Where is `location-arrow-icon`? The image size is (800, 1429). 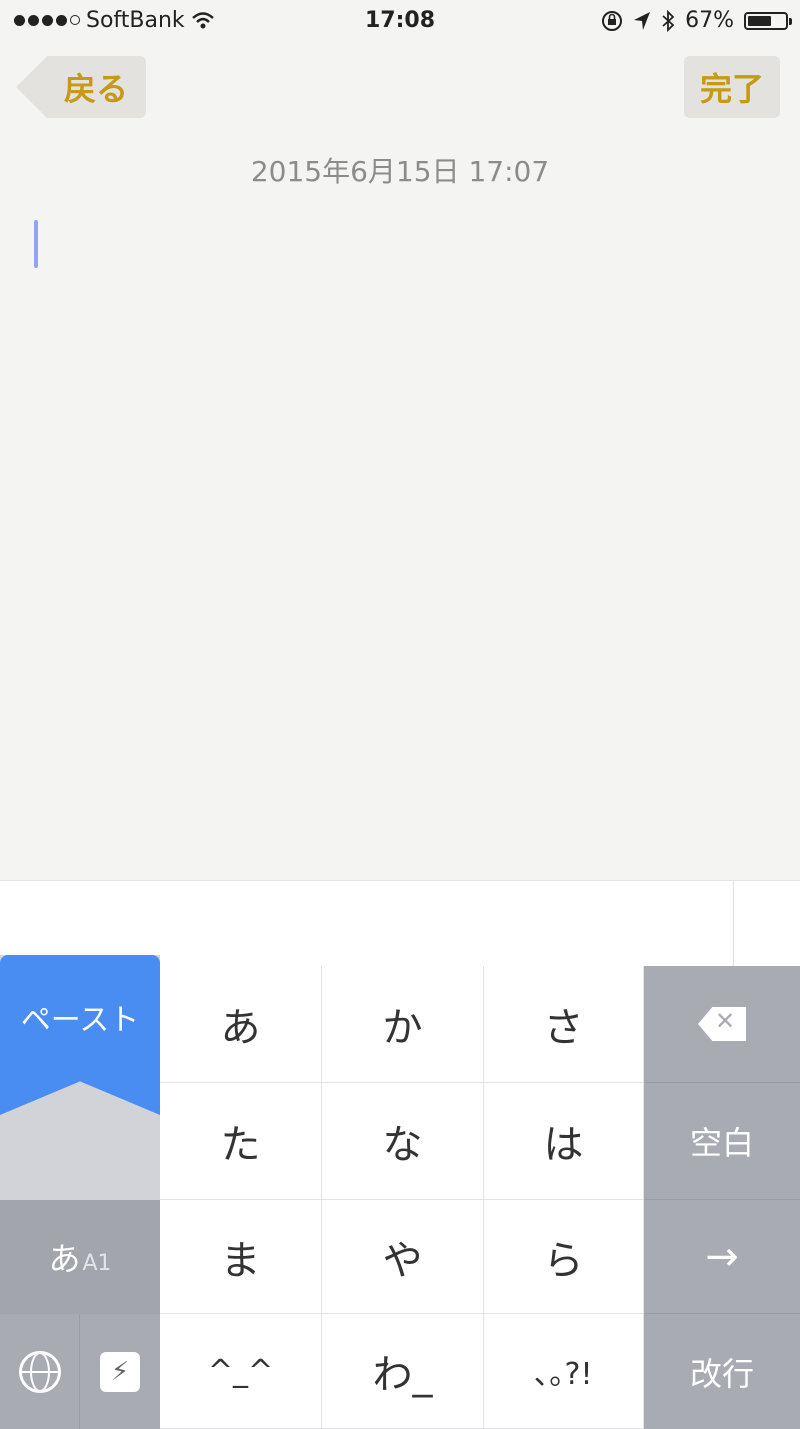
location-arrow-icon is located at coordinates (642, 20).